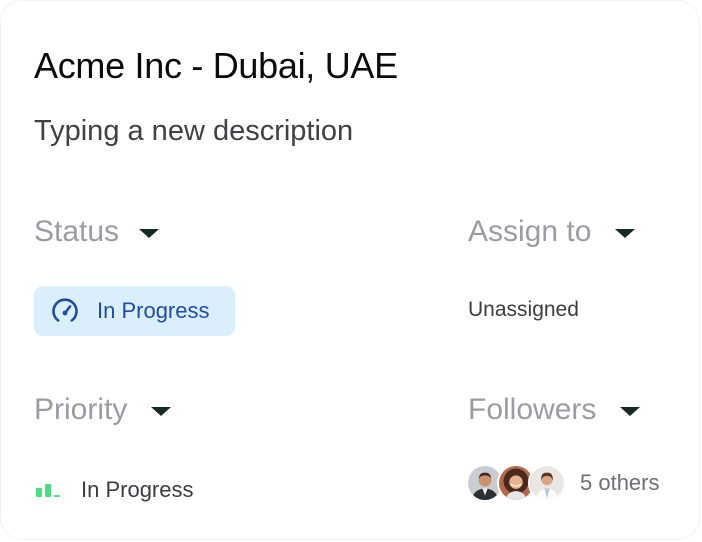 The image size is (702, 542). Describe the element at coordinates (193, 131) in the screenshot. I see `card-description: Typing a new description` at that location.